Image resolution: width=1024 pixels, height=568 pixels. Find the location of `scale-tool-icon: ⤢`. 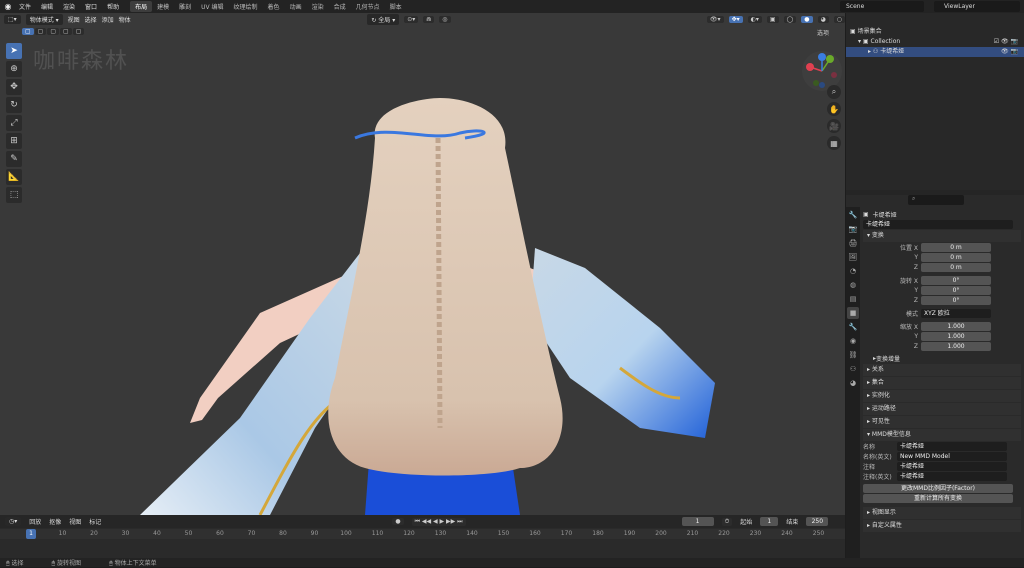

scale-tool-icon: ⤢ is located at coordinates (14, 123).